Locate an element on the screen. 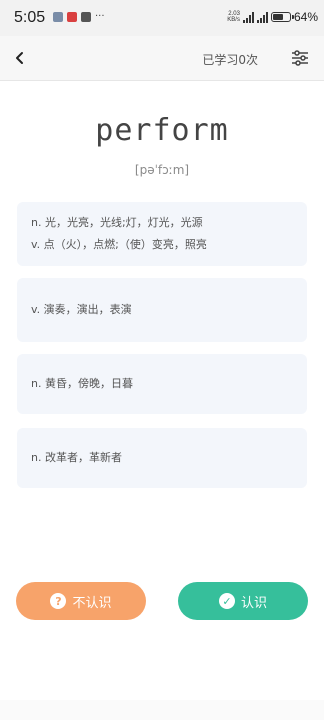 Image resolution: width=324 pixels, height=720 pixels. definition-option-4: n. 改革者，革新者 is located at coordinates (162, 458).